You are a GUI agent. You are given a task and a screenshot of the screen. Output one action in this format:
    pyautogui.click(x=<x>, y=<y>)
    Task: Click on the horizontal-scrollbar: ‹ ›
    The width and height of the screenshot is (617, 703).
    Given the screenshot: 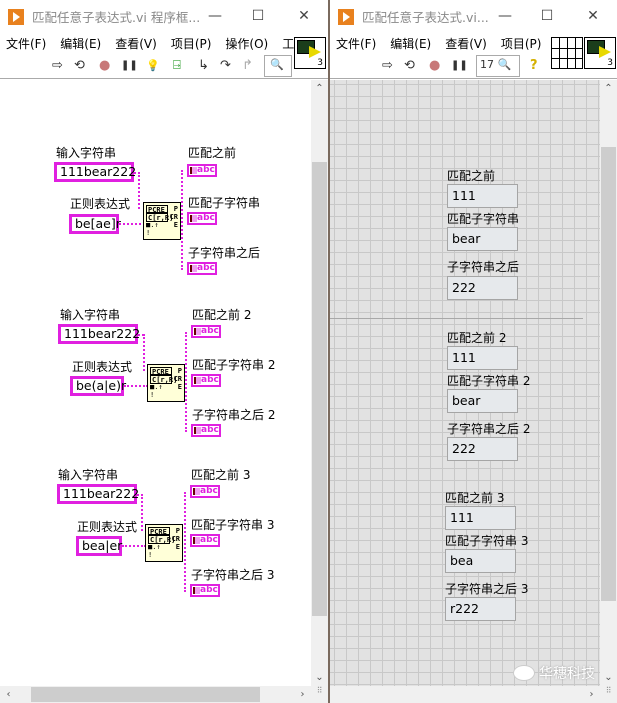 What is the action you would take?
    pyautogui.click(x=155, y=694)
    